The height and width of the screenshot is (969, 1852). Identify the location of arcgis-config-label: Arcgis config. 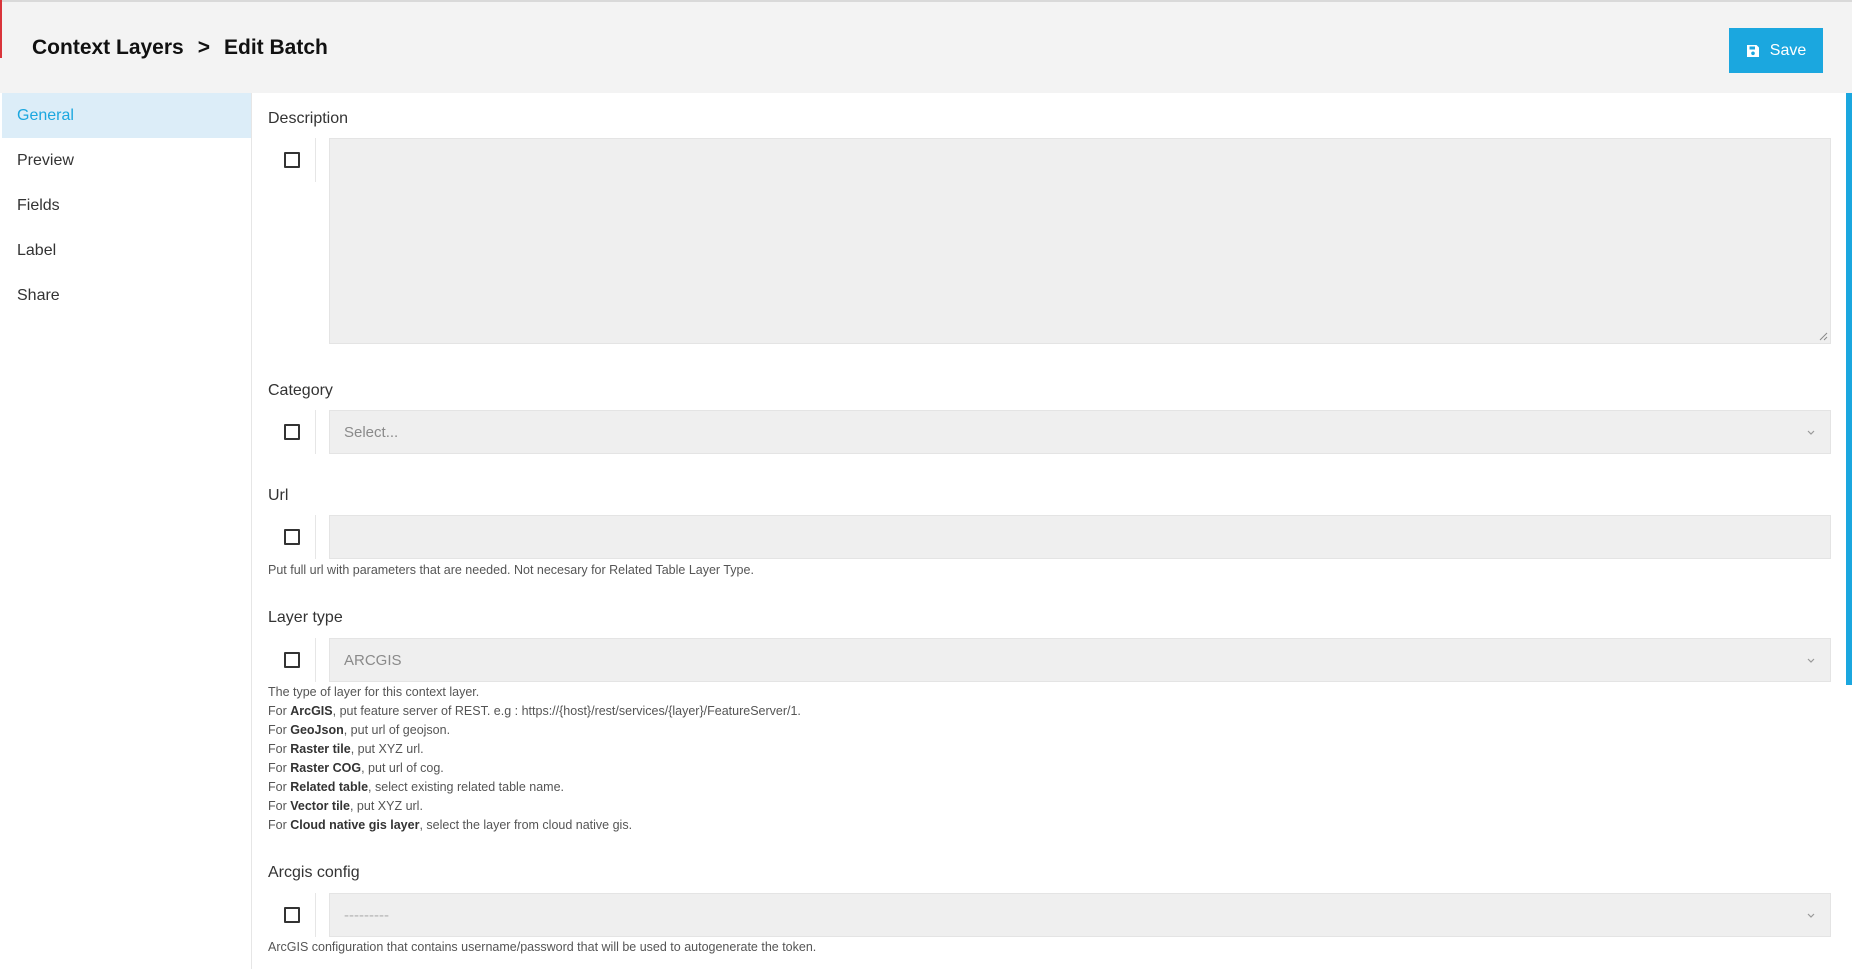
(314, 872).